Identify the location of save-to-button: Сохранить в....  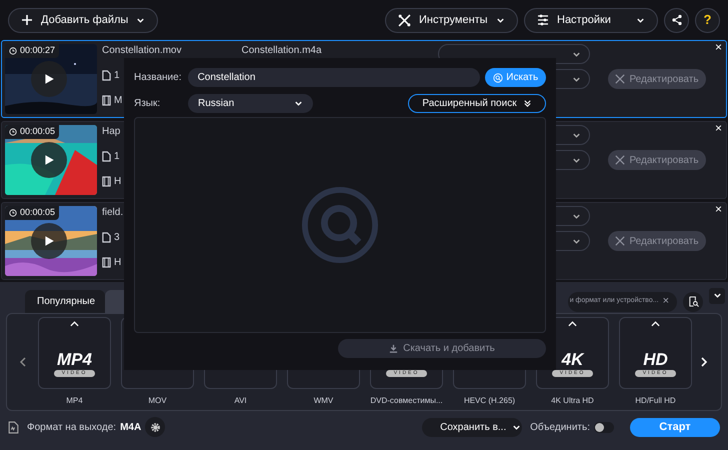
(472, 427).